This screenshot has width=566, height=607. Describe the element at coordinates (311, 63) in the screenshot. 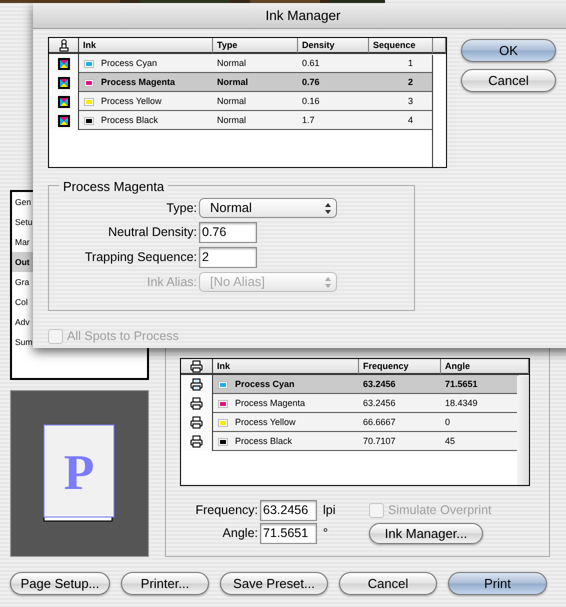

I see `table-cell-text: 0.61` at that location.